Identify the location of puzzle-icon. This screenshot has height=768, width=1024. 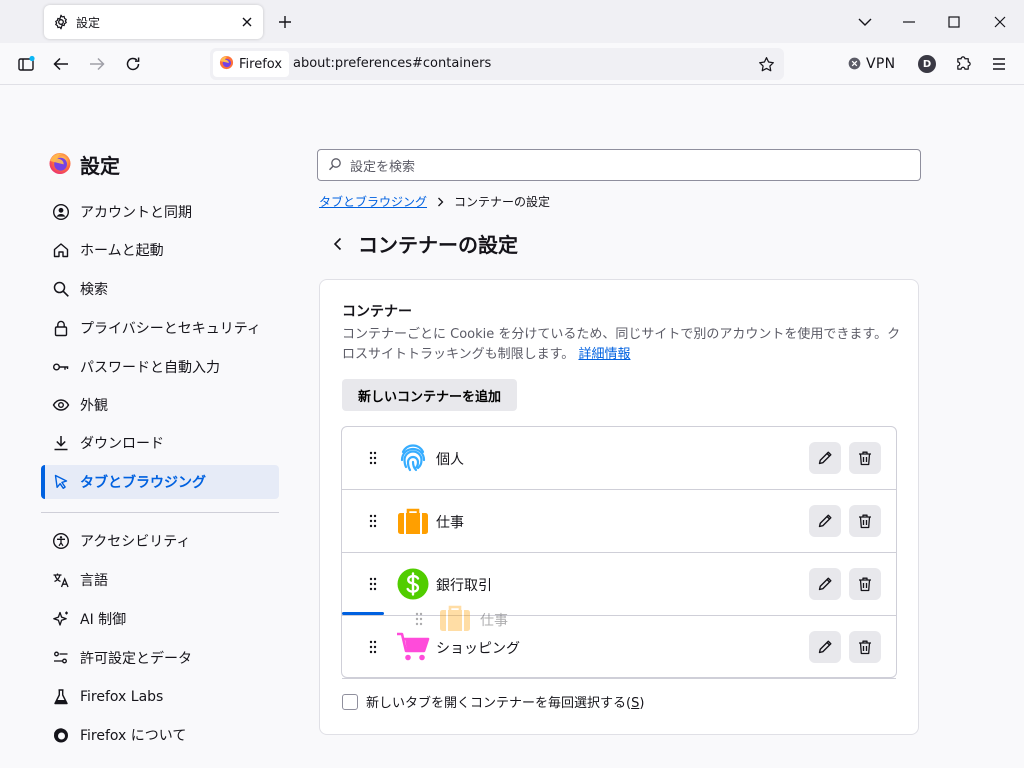
(963, 64).